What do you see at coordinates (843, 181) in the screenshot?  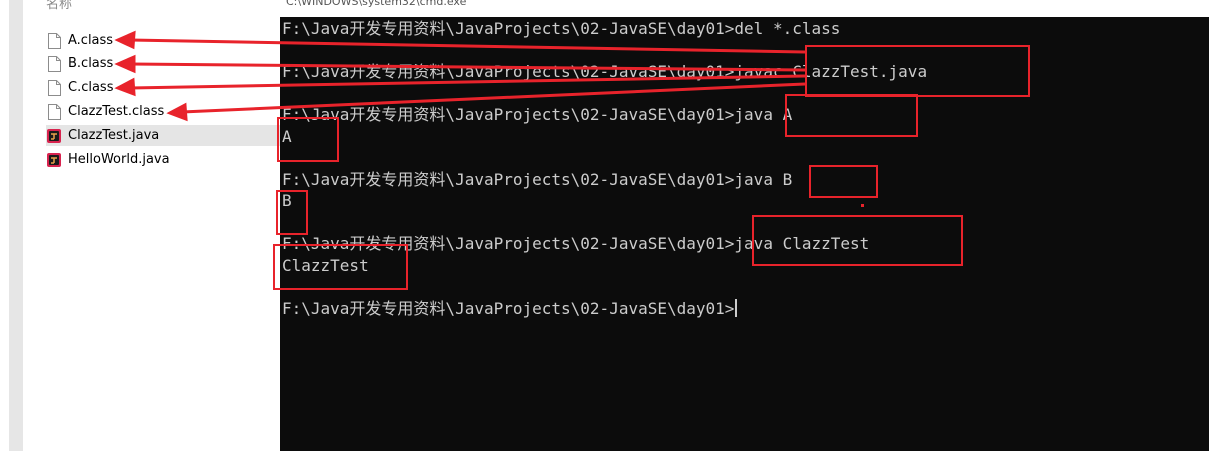 I see `highlight-java-b-command` at bounding box center [843, 181].